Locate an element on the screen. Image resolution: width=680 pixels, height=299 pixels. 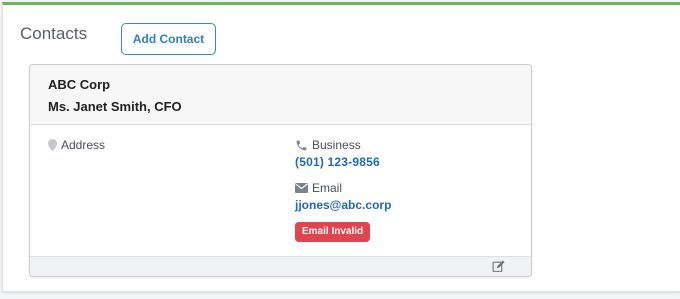
phone-icon is located at coordinates (301, 145).